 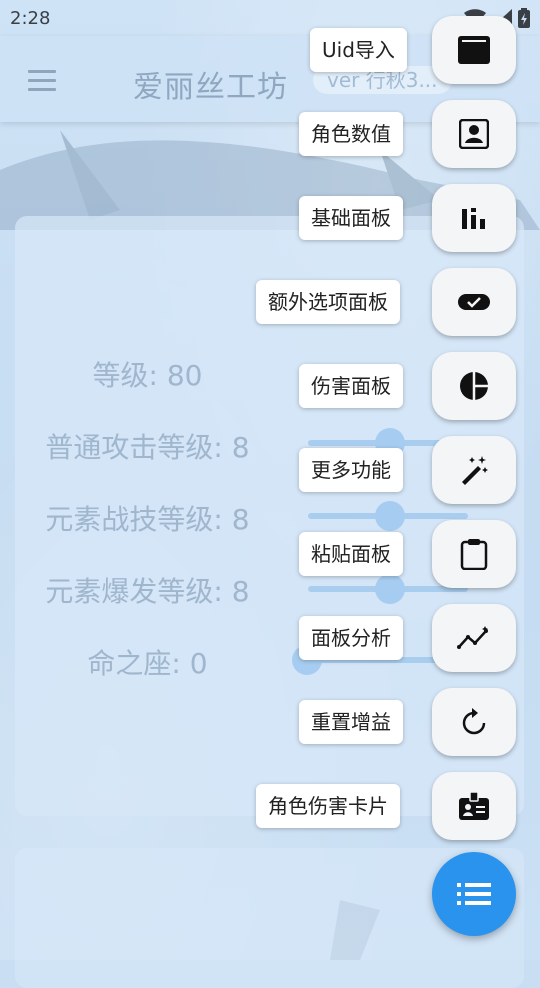 I want to click on clipboard-icon, so click(x=474, y=554).